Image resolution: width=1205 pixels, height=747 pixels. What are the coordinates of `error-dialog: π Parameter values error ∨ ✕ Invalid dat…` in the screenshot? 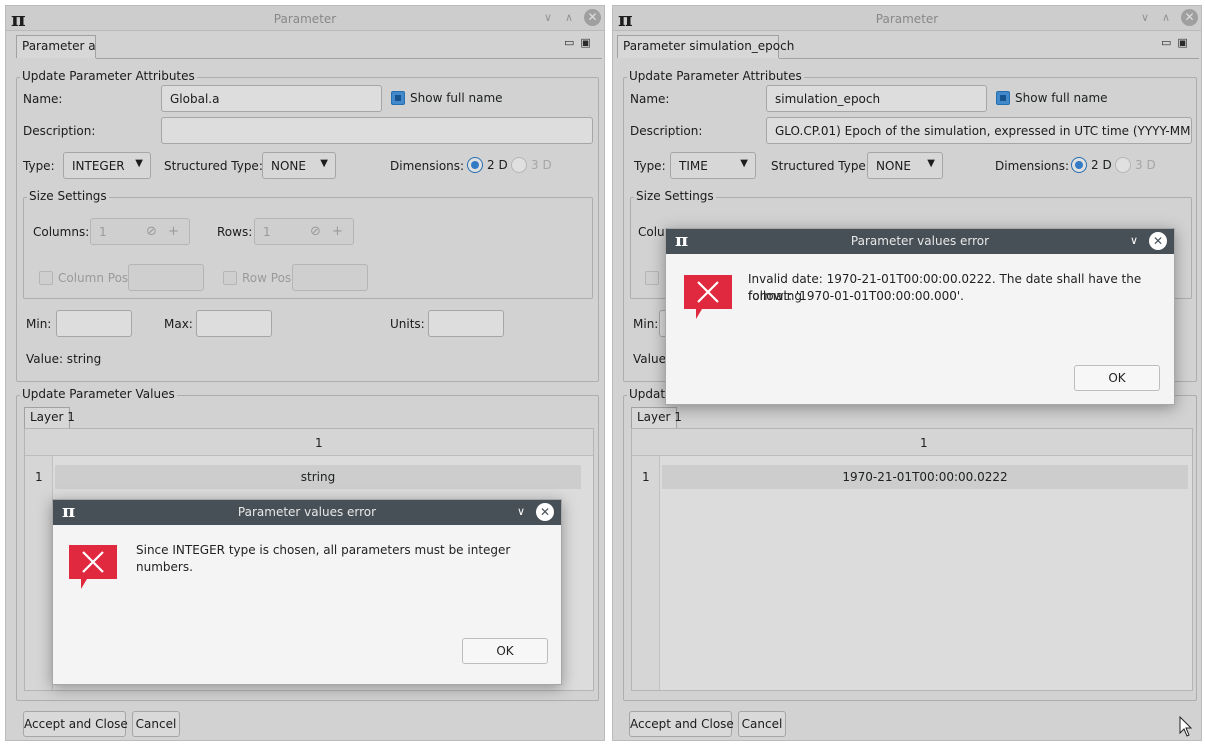 It's located at (920, 316).